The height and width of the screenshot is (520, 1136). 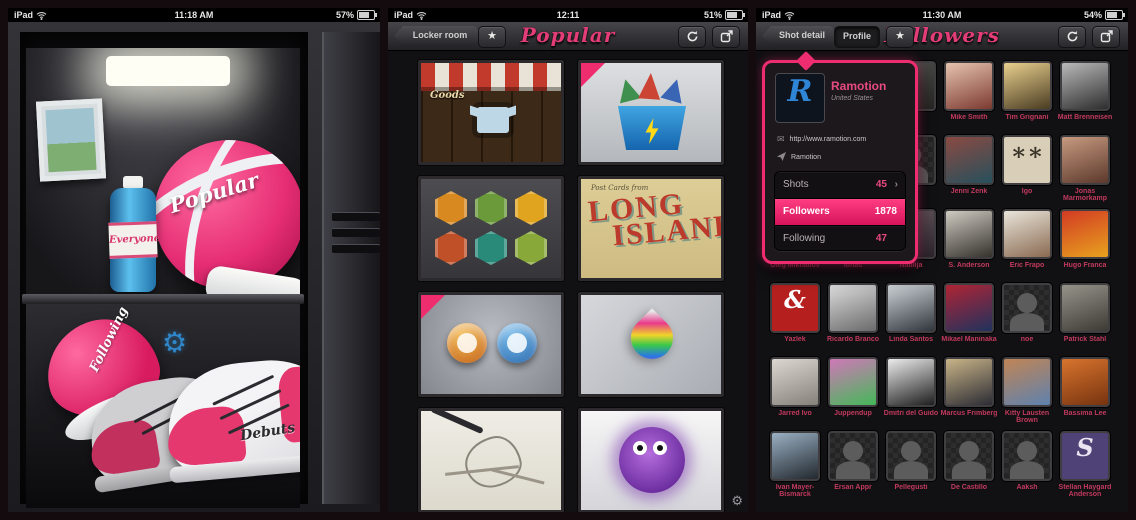 I want to click on follower-item: Jarred Ivo, so click(x=795, y=393).